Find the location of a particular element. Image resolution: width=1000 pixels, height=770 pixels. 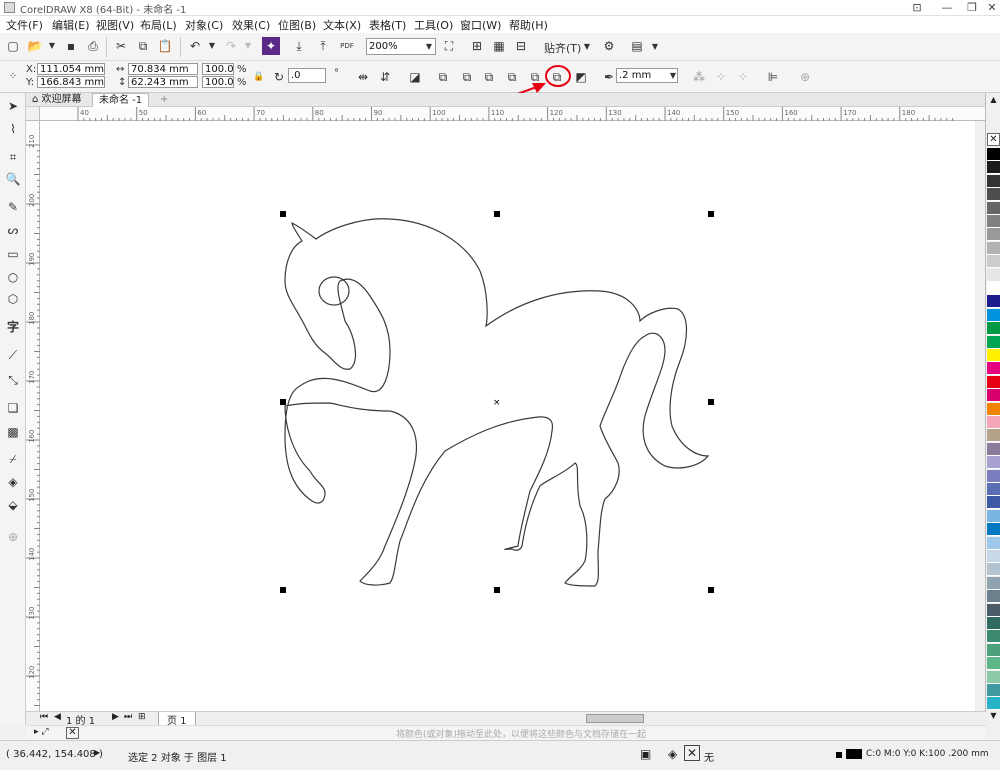

snap-to-menu: 贴齐(T) is located at coordinates (562, 48).